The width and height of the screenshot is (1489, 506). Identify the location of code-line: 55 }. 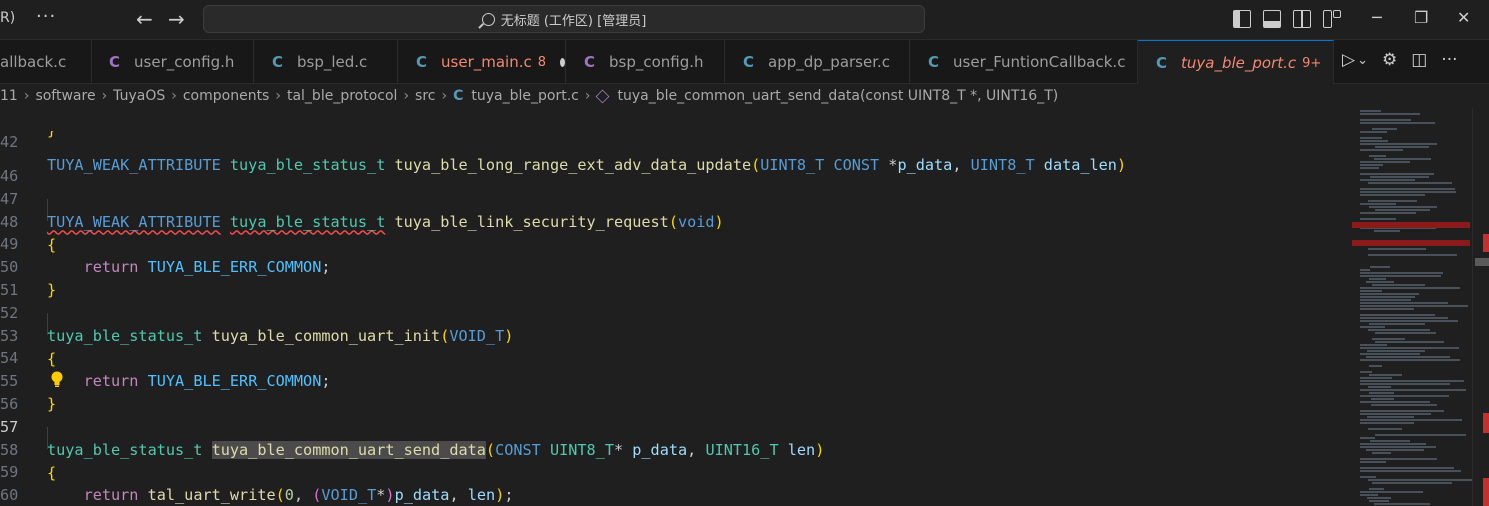
(675, 380).